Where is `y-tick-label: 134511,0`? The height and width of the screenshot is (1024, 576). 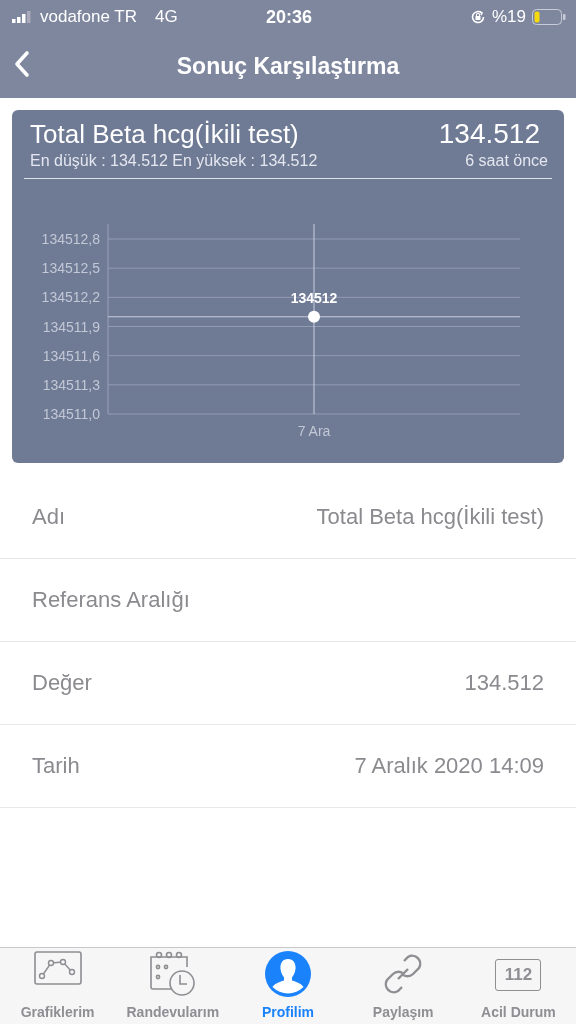
y-tick-label: 134511,0 is located at coordinates (71, 414).